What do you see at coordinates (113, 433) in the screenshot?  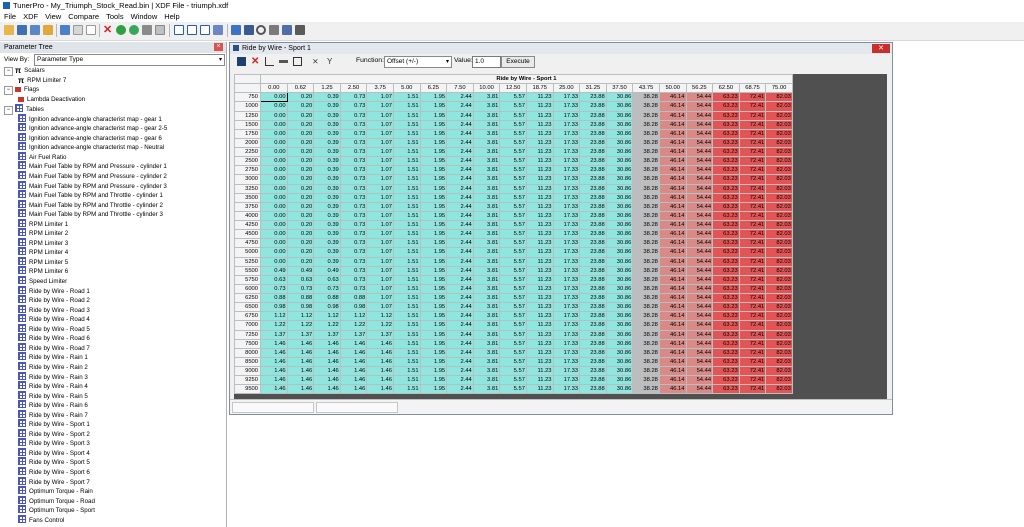 I see `tree-item: Ride by Wire - Sport 2` at bounding box center [113, 433].